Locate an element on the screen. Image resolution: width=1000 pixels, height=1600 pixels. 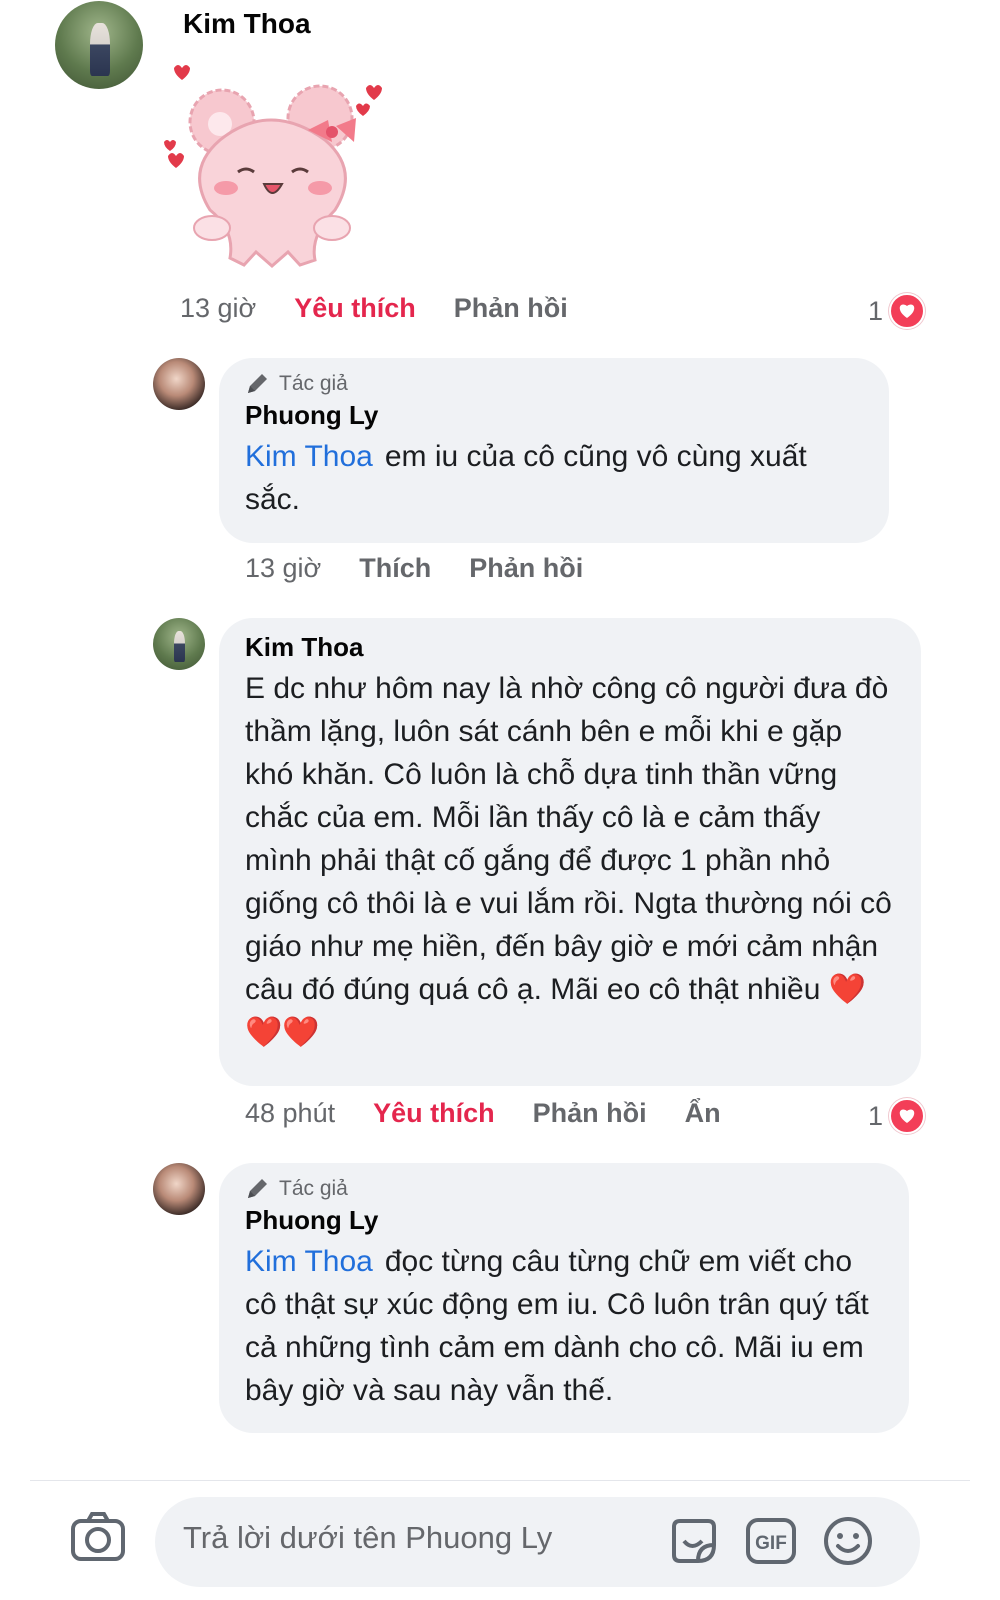
comment-actions: 13 giờ Yêu thích Phản hồi is located at coordinates (393, 308).